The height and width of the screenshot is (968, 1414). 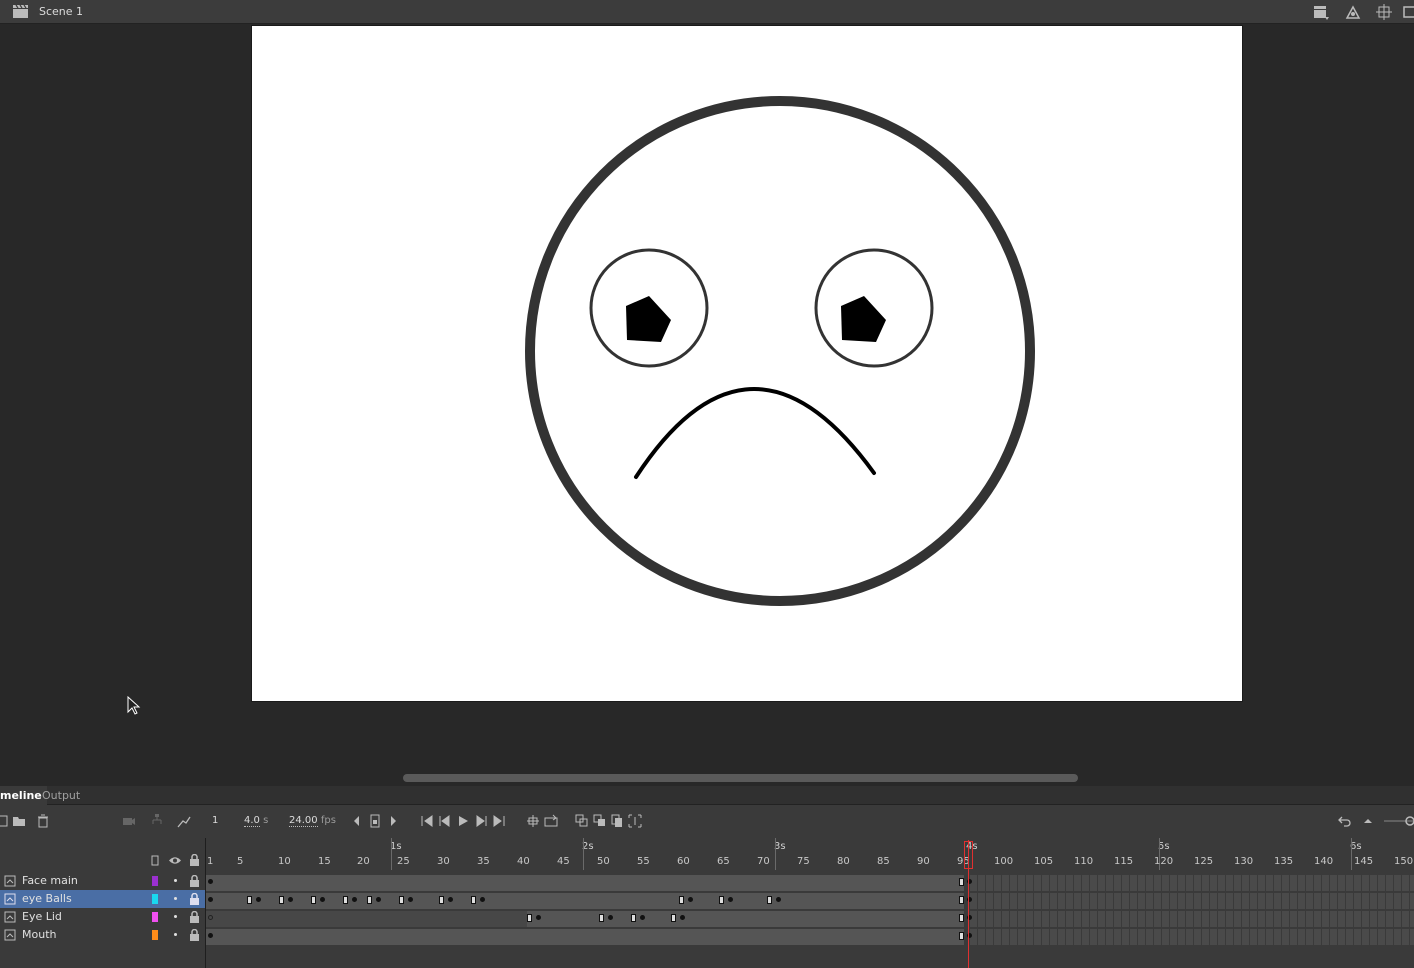 What do you see at coordinates (617, 821) in the screenshot?
I see `edit-multiple-frames-icon` at bounding box center [617, 821].